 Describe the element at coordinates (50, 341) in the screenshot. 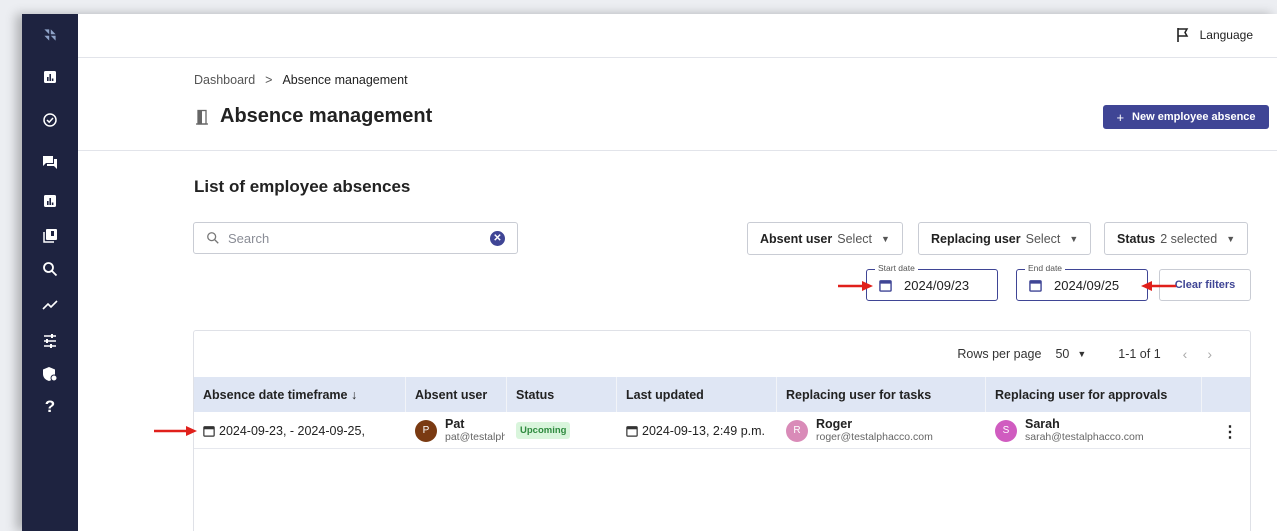

I see `settings-sliders-icon` at that location.